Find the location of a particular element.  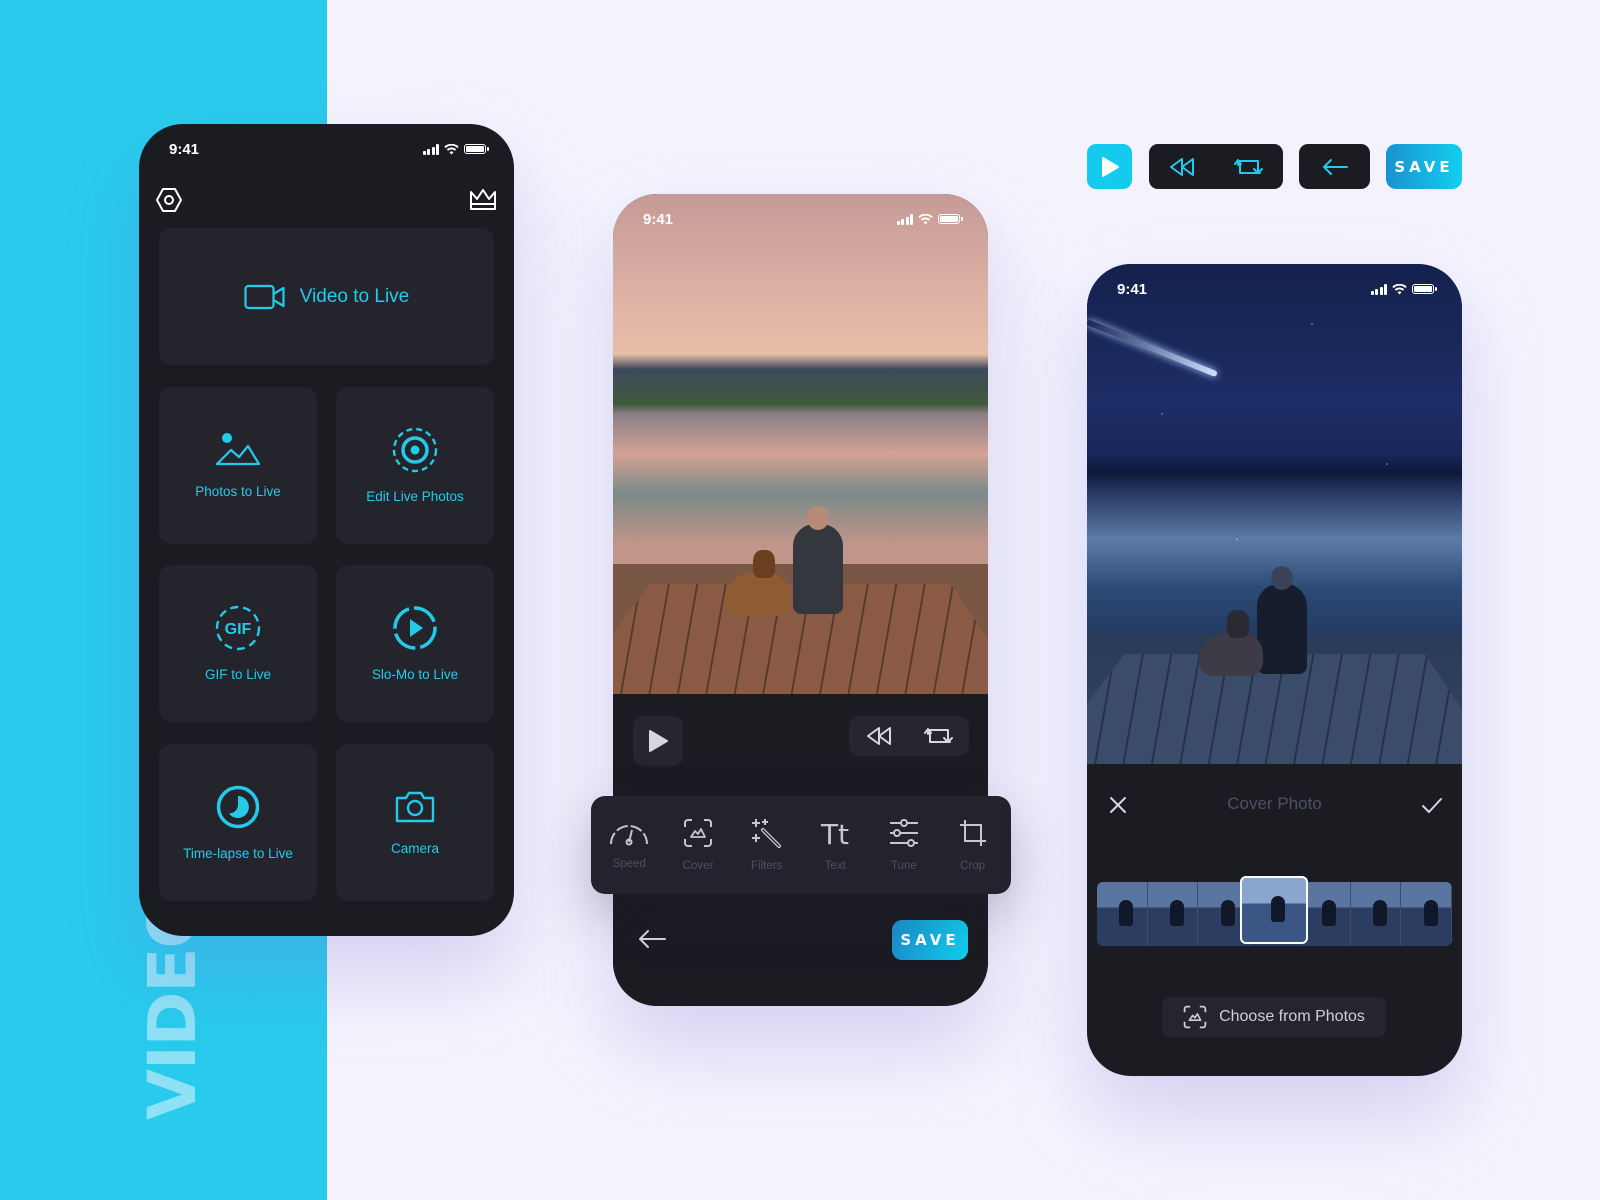

back-chip is located at coordinates (1334, 166).